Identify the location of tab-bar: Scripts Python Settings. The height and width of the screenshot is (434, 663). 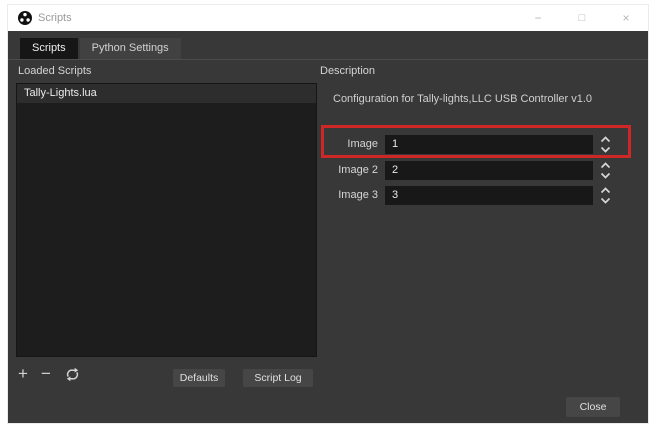
(100, 48).